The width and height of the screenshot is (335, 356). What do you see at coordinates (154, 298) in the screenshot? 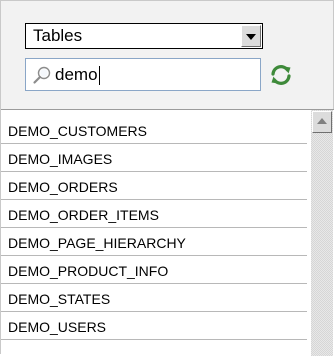
I see `list-item: DEMO_STATES` at bounding box center [154, 298].